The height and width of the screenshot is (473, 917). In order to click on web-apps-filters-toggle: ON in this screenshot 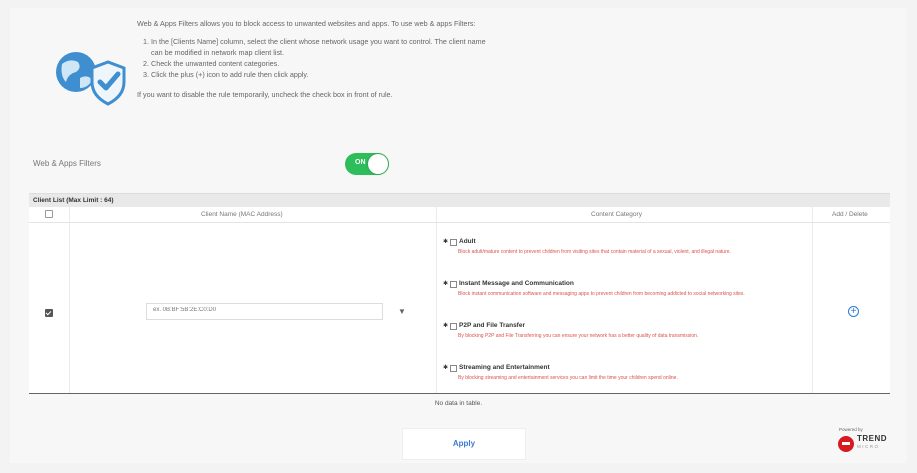, I will do `click(367, 164)`.